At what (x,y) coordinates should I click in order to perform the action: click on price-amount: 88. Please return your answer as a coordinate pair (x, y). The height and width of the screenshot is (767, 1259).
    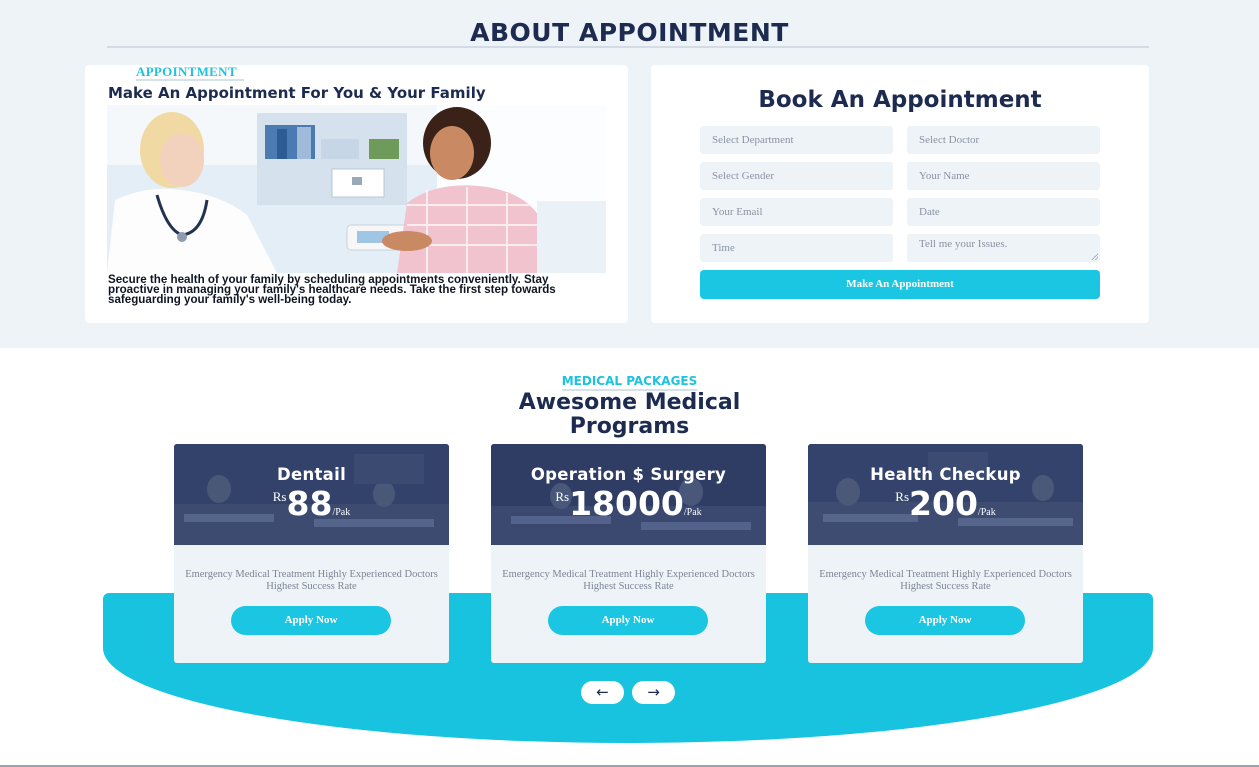
    Looking at the image, I should click on (309, 503).